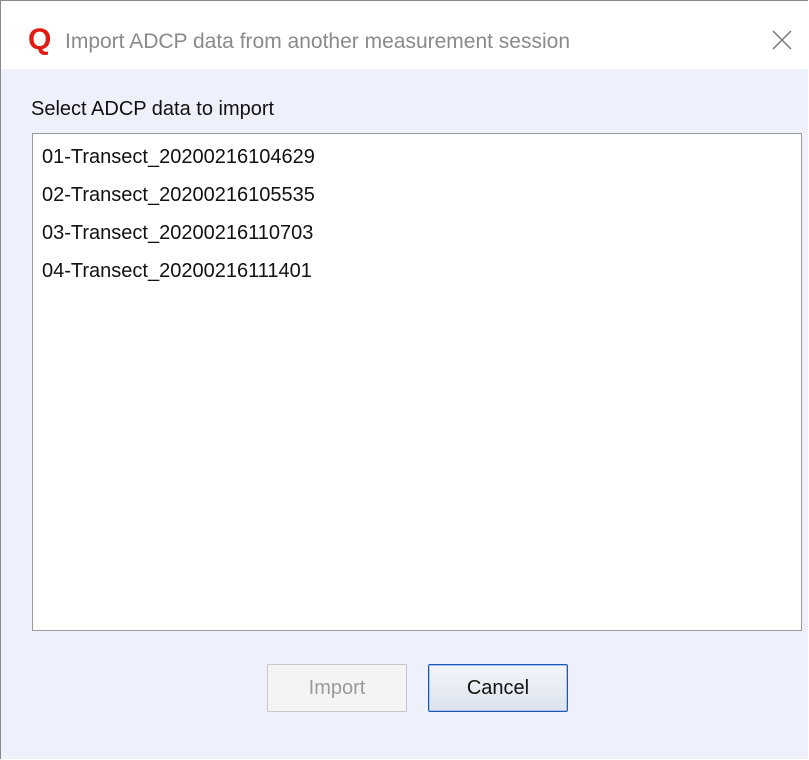  I want to click on close-button, so click(782, 40).